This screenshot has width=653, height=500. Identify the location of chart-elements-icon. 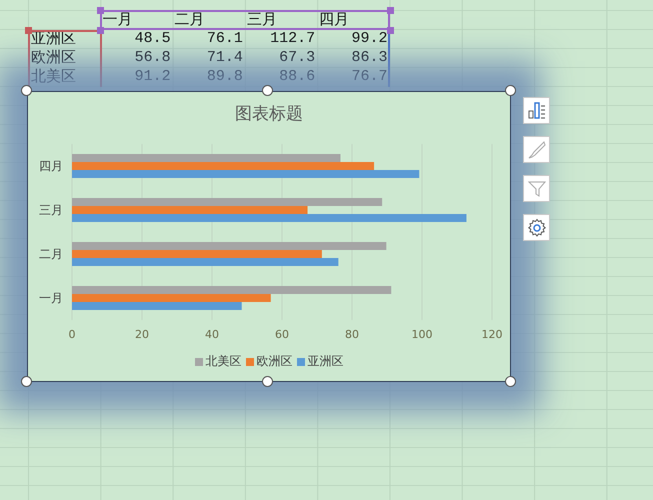
(536, 110).